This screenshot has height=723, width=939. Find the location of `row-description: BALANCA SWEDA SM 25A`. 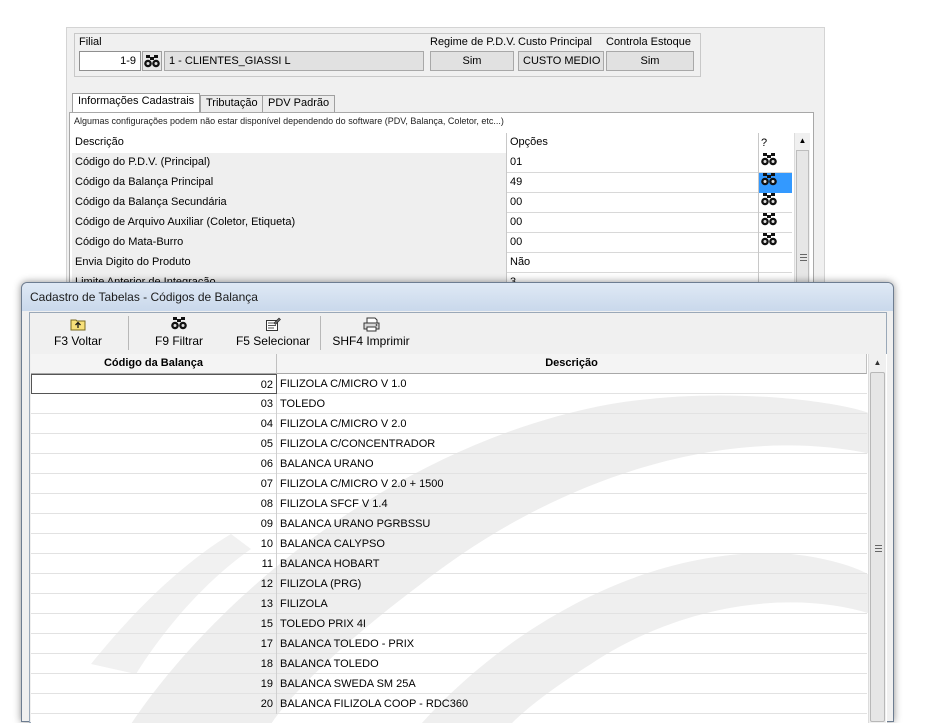

row-description: BALANCA SWEDA SM 25A is located at coordinates (348, 684).